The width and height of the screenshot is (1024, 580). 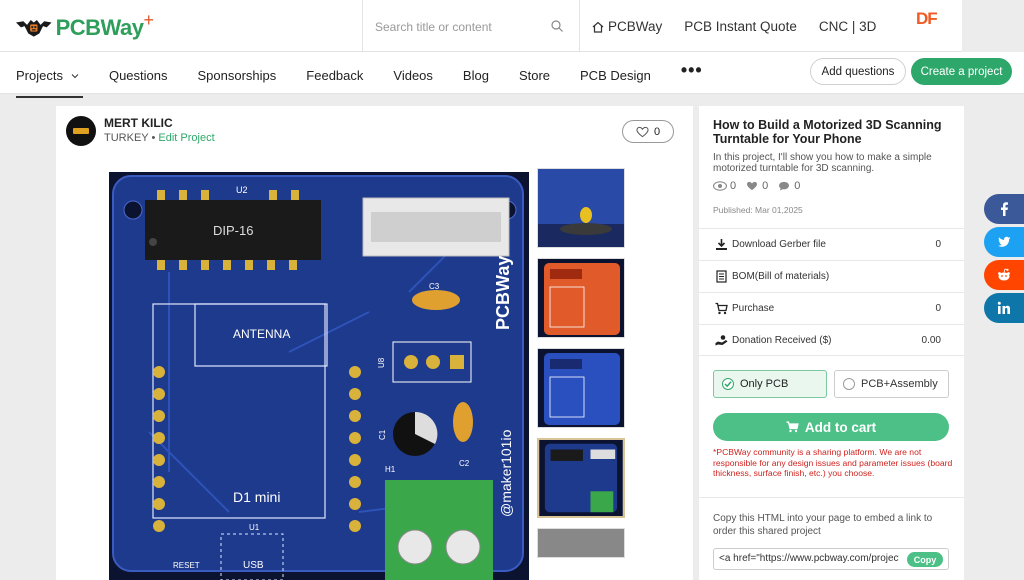 I want to click on subnav-item-blog: Blog, so click(x=476, y=75).